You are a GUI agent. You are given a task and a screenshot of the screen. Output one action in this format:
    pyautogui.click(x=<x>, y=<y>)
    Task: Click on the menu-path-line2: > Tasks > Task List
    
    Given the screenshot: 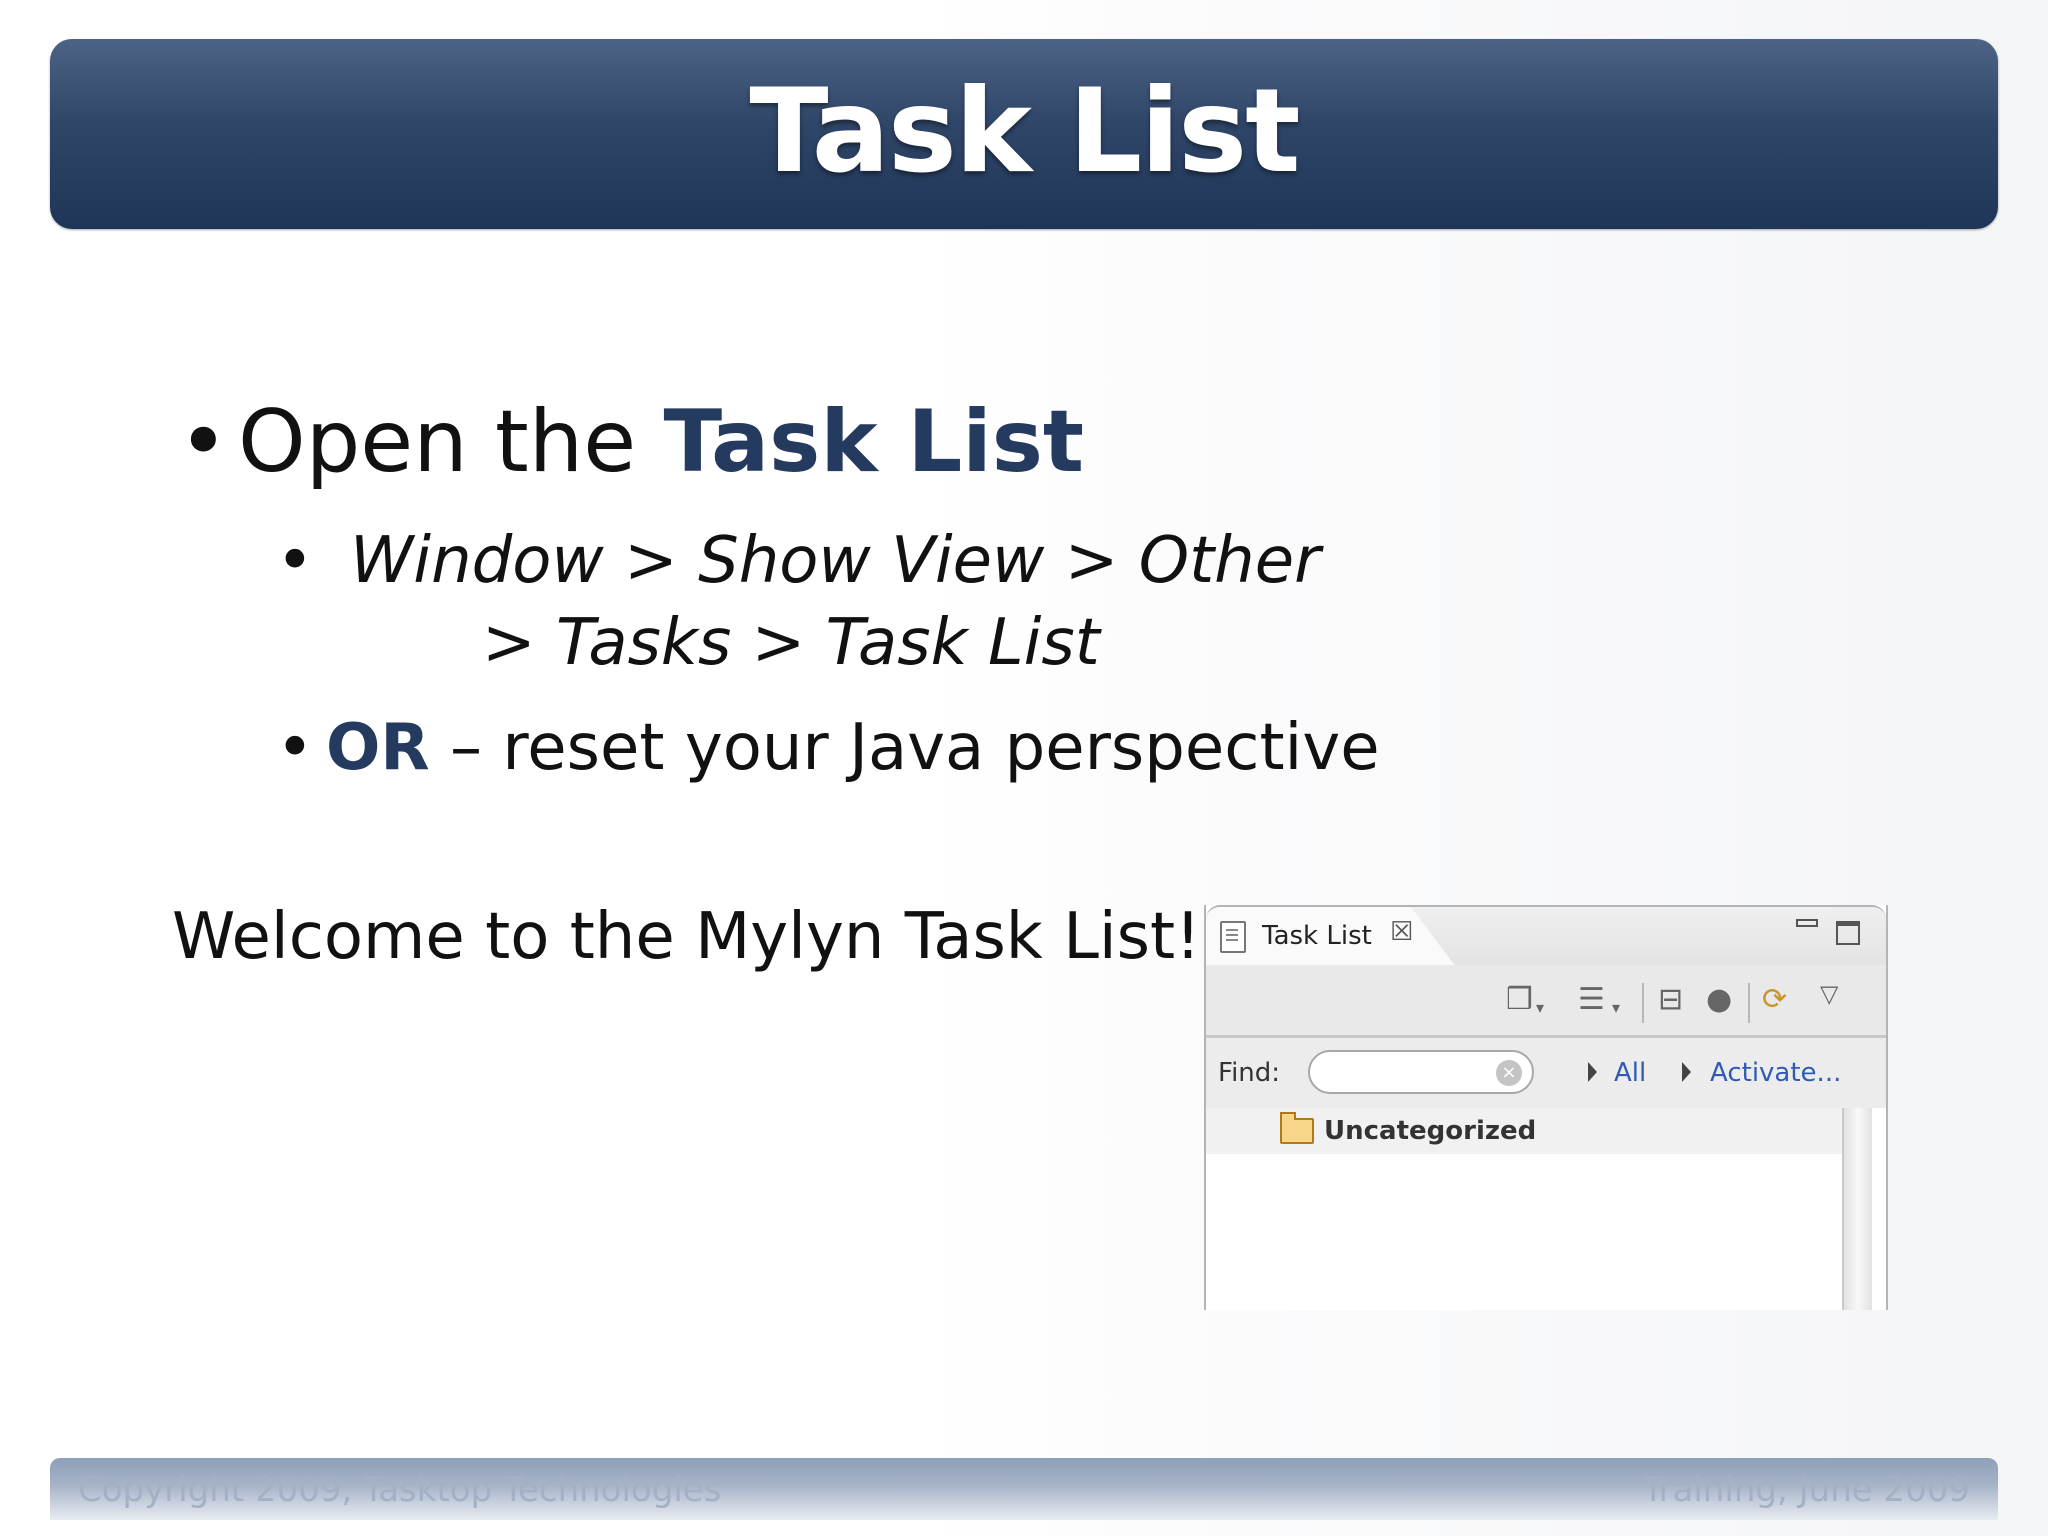 What is the action you would take?
    pyautogui.click(x=791, y=643)
    